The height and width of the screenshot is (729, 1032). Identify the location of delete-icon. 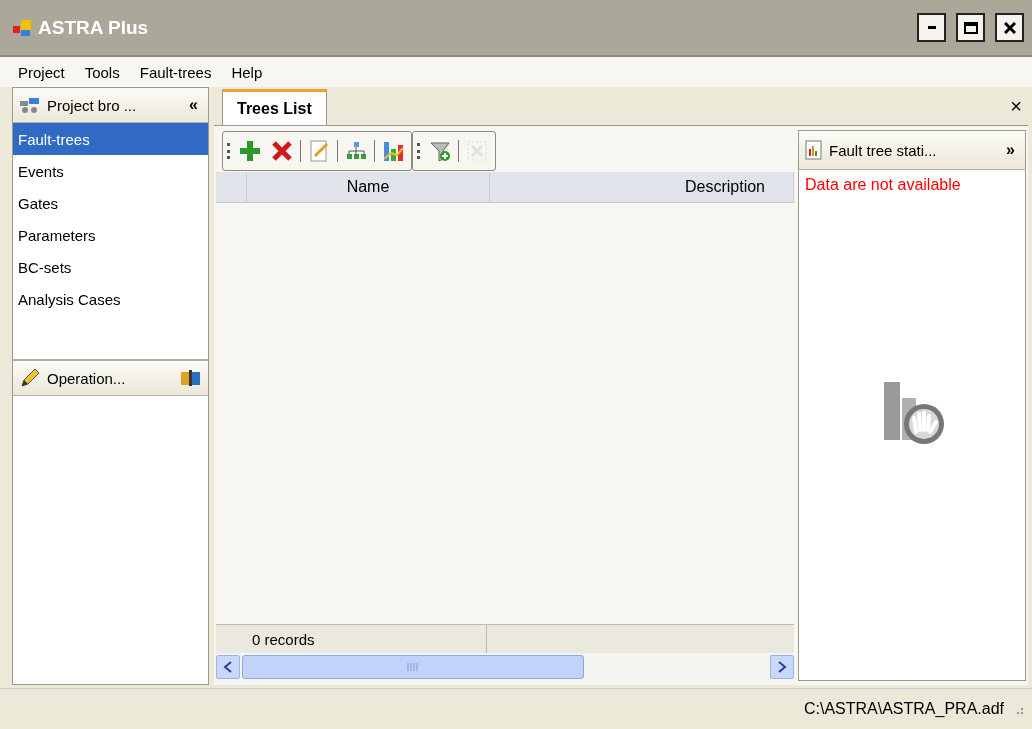
(282, 151).